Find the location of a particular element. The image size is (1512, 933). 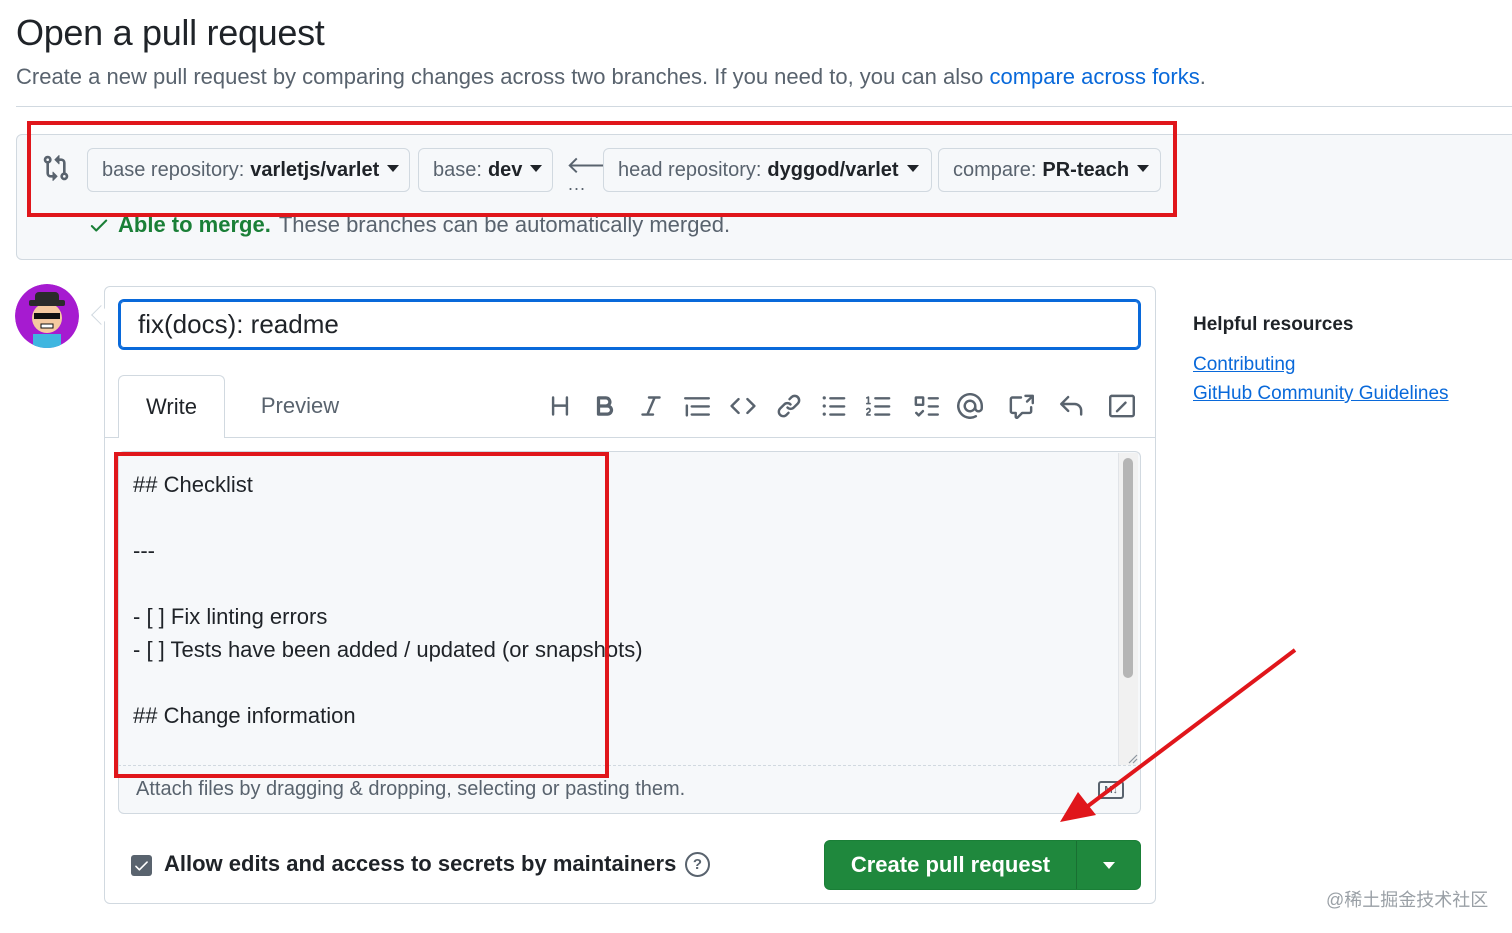

contributing-link: Contributing is located at coordinates (1244, 365).